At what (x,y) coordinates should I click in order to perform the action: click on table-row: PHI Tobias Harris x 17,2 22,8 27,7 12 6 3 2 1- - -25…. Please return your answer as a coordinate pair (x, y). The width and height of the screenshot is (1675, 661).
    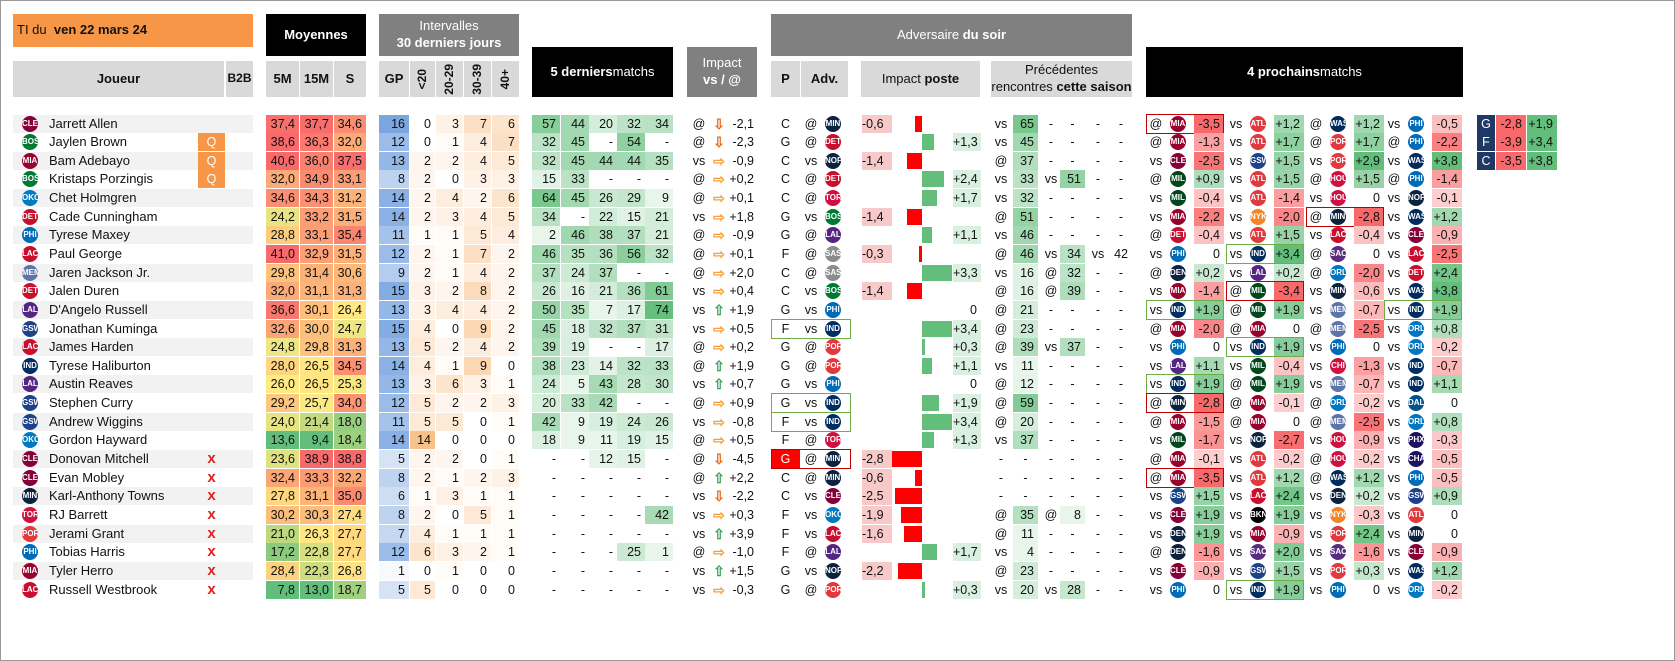
    Looking at the image, I should click on (837, 552).